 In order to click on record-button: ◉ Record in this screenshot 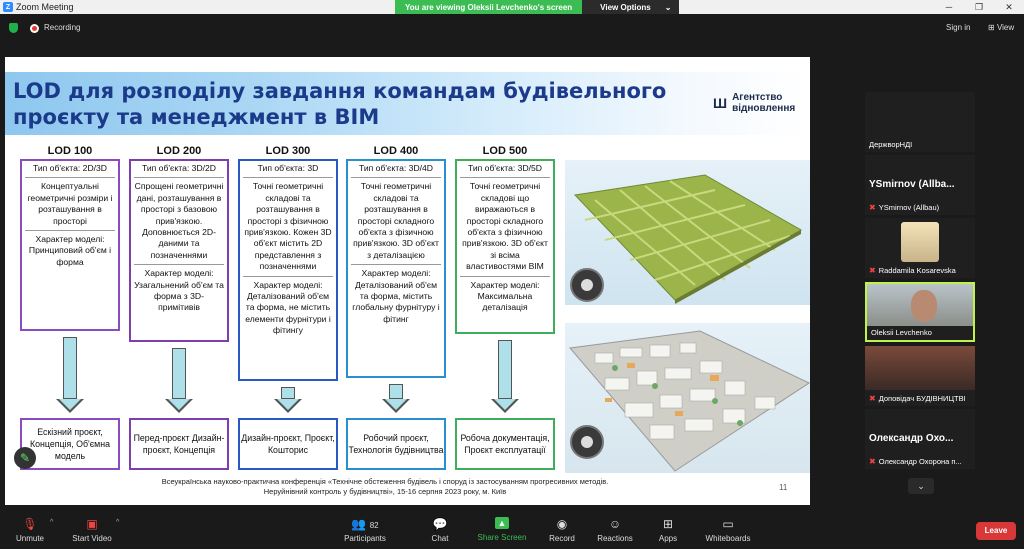, I will do `click(562, 530)`.